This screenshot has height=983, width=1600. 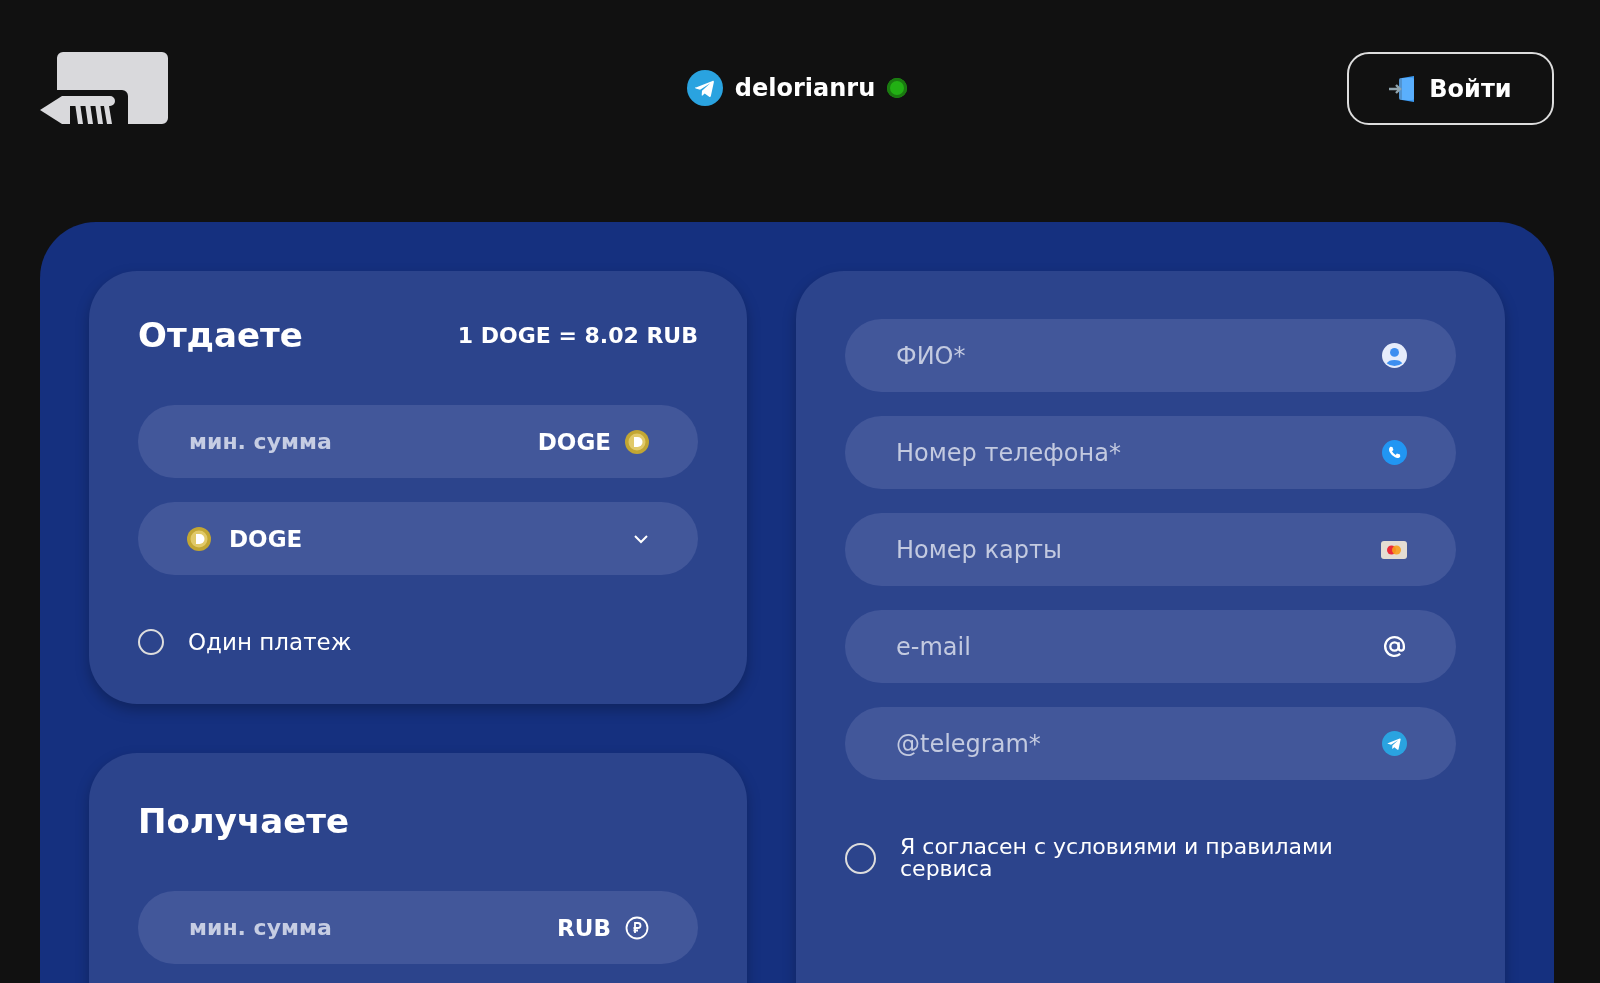 What do you see at coordinates (243, 821) in the screenshot?
I see `card-title: Получаете` at bounding box center [243, 821].